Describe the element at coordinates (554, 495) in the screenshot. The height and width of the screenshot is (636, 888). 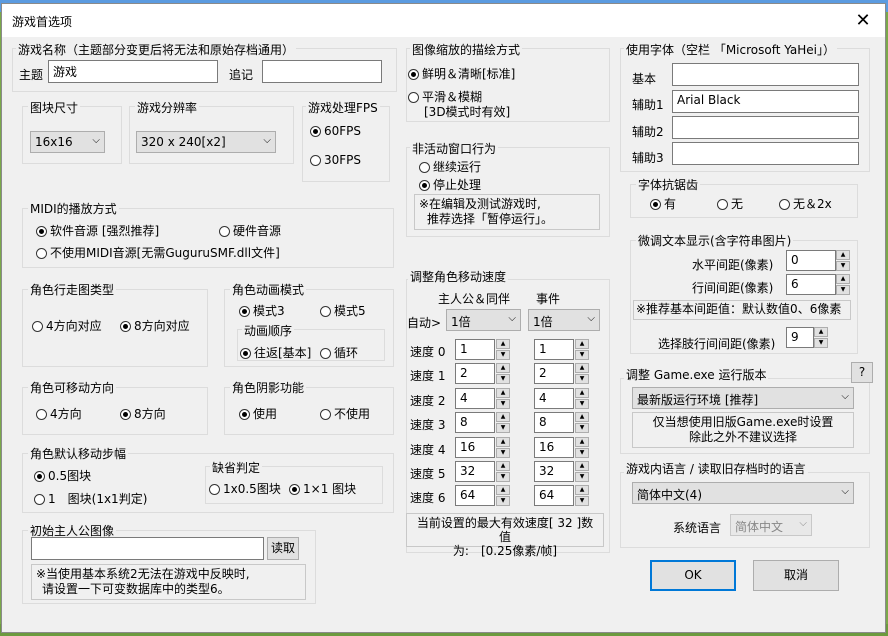
I see `event-speed-value: 64` at that location.